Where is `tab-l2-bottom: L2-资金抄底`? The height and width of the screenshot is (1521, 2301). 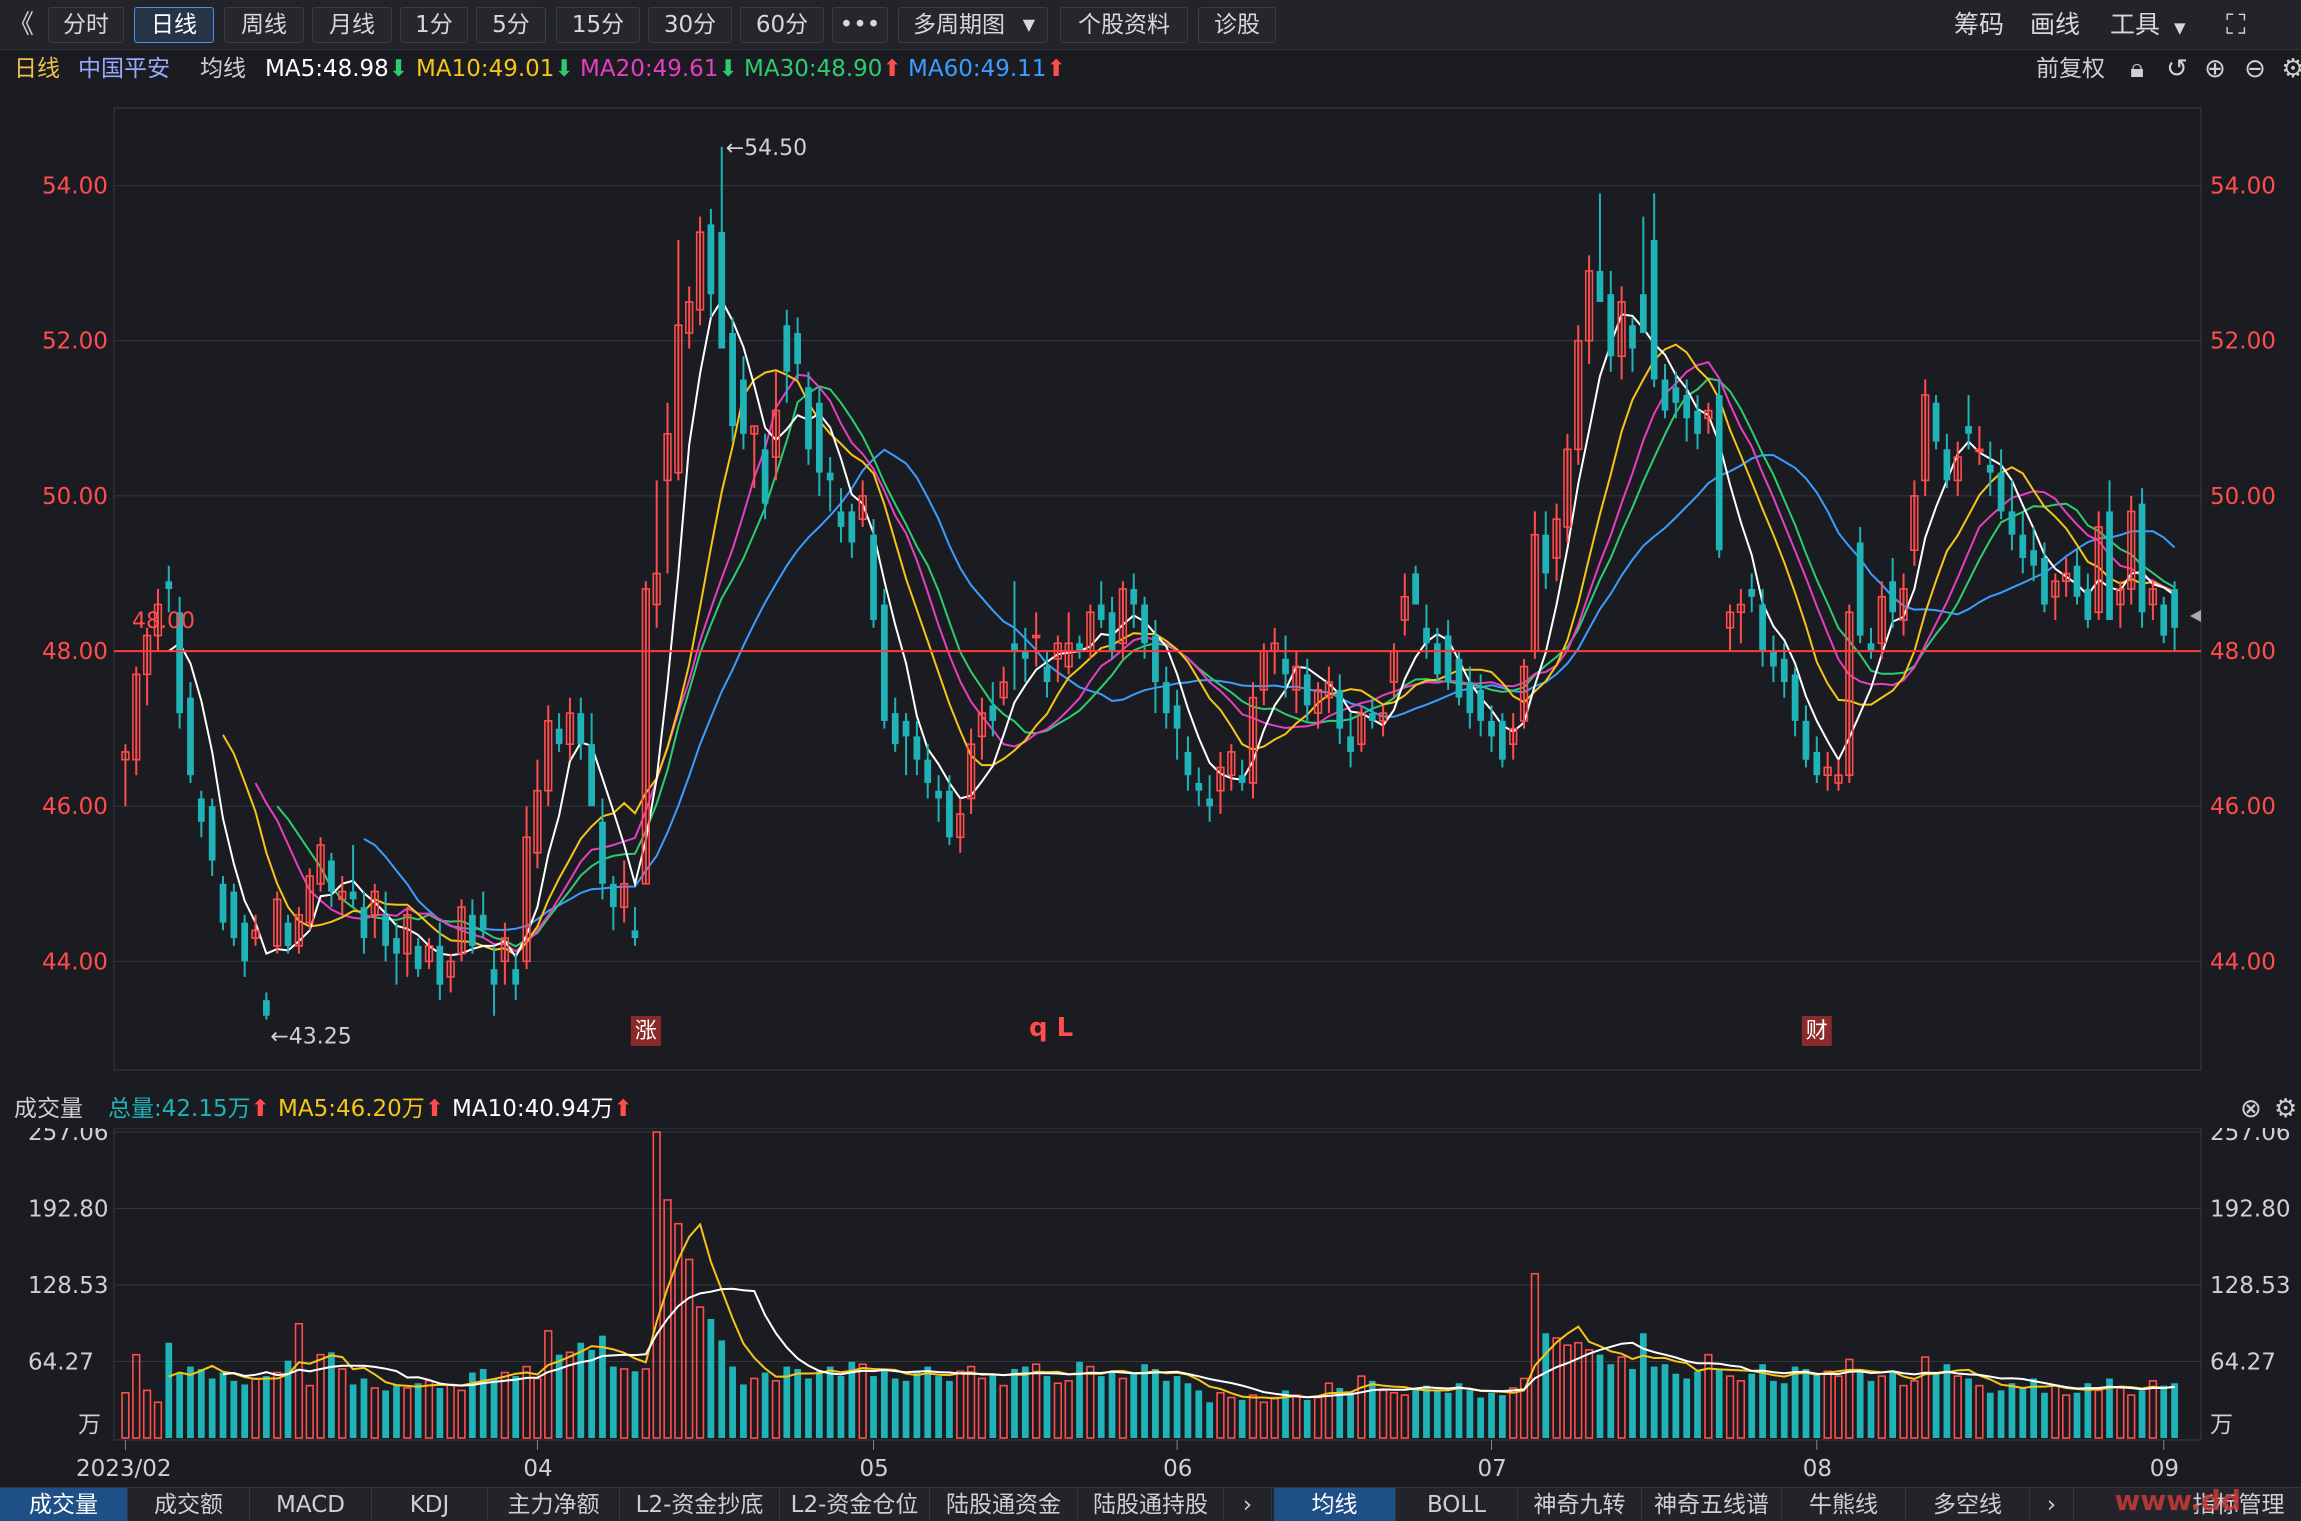
tab-l2-bottom: L2-资金抄底 is located at coordinates (700, 1504).